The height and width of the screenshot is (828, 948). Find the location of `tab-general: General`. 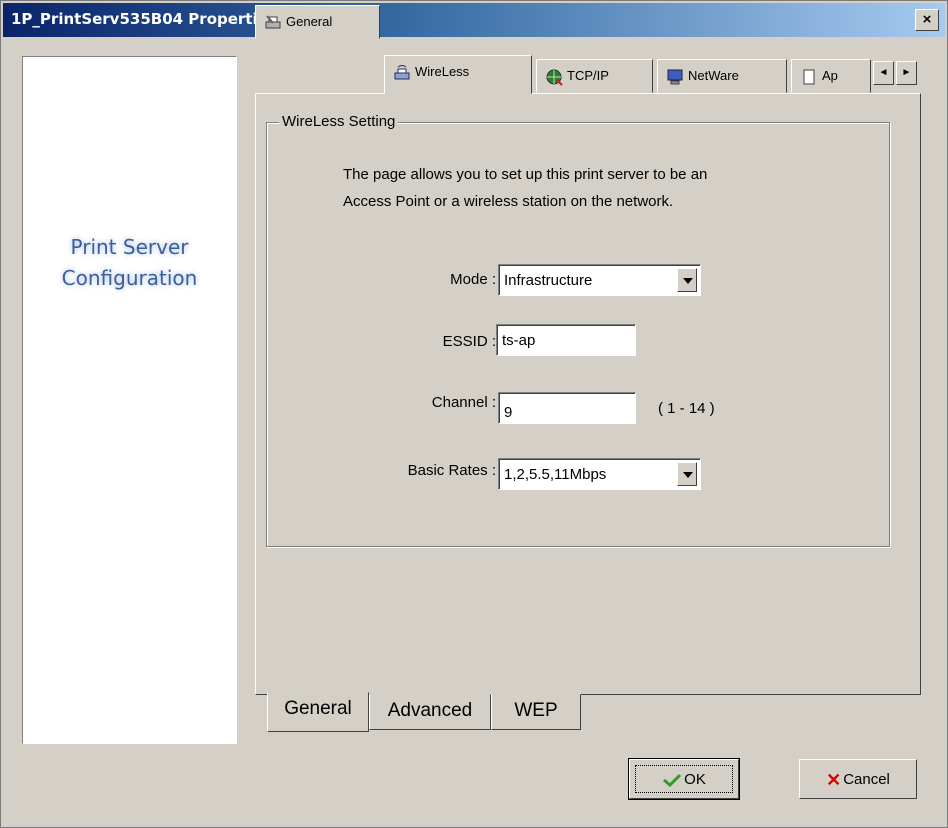

tab-general: General is located at coordinates (317, 22).